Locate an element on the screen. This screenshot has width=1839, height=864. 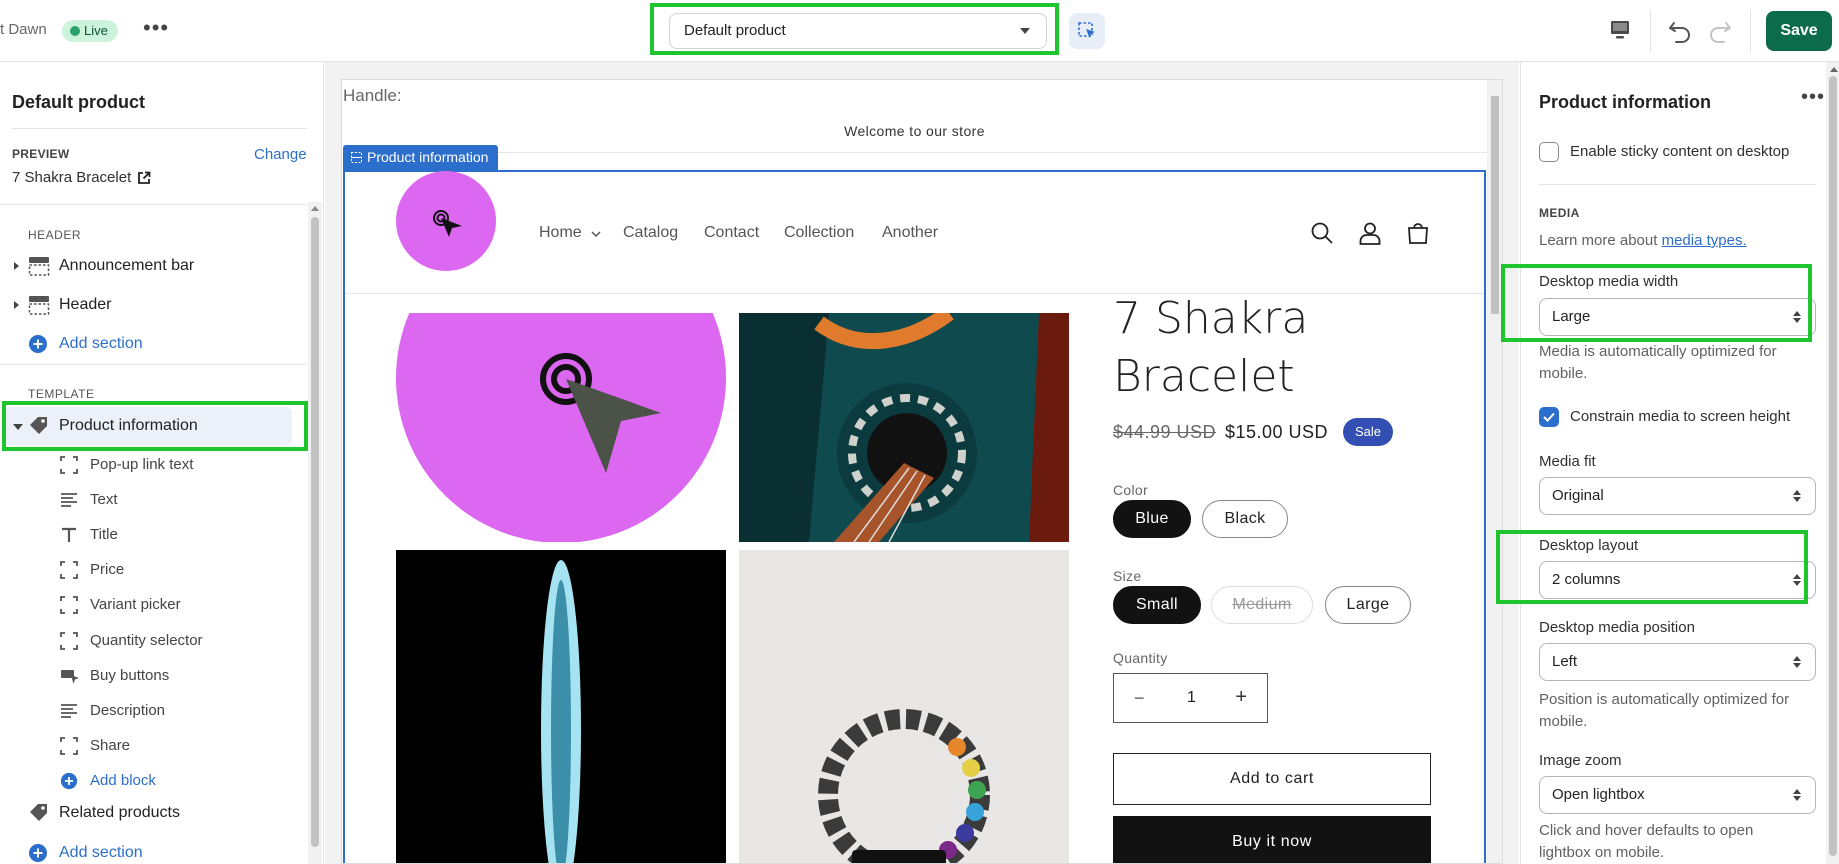
redo-icon is located at coordinates (1720, 31).